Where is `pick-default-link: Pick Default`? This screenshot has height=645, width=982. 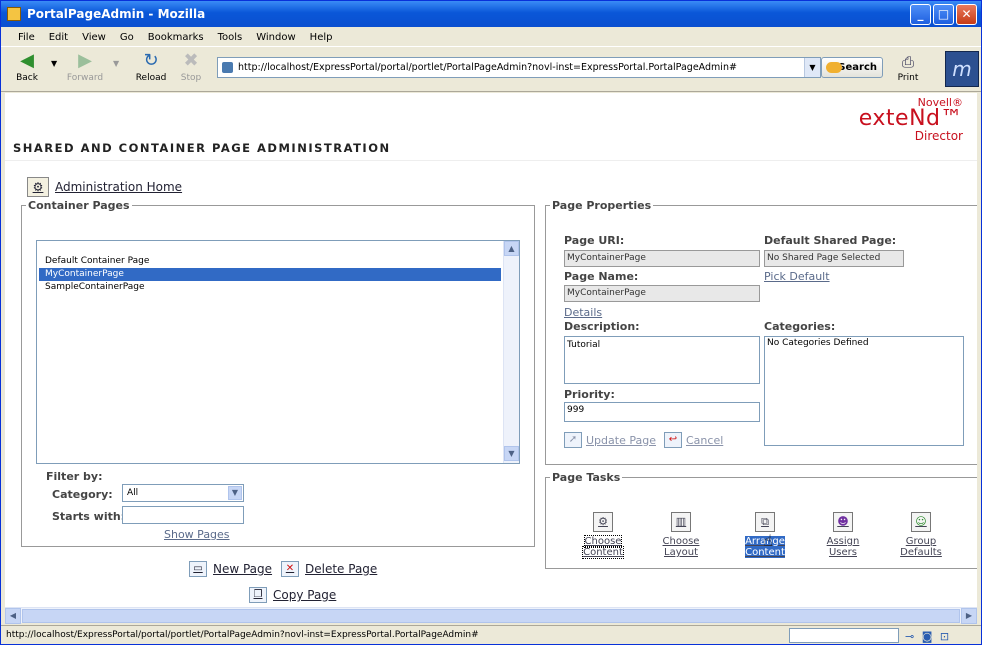
pick-default-link: Pick Default is located at coordinates (797, 276).